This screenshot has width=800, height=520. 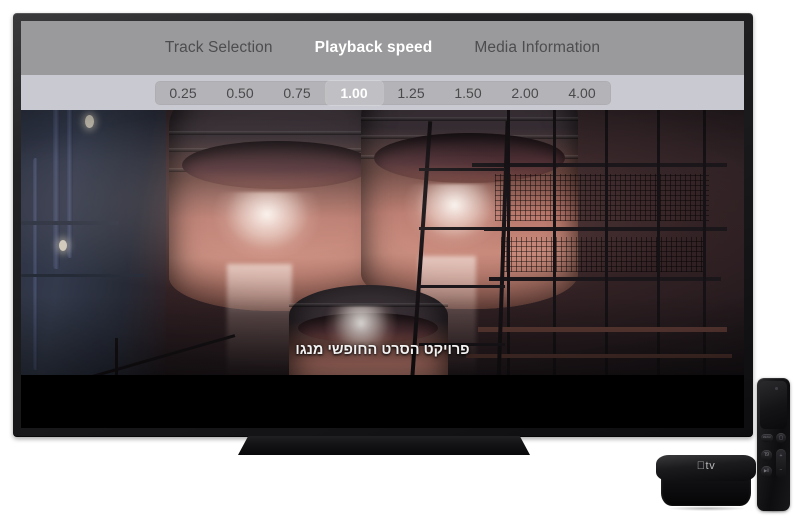 What do you see at coordinates (525, 93) in the screenshot?
I see `speed-option-2-00: 2.00` at bounding box center [525, 93].